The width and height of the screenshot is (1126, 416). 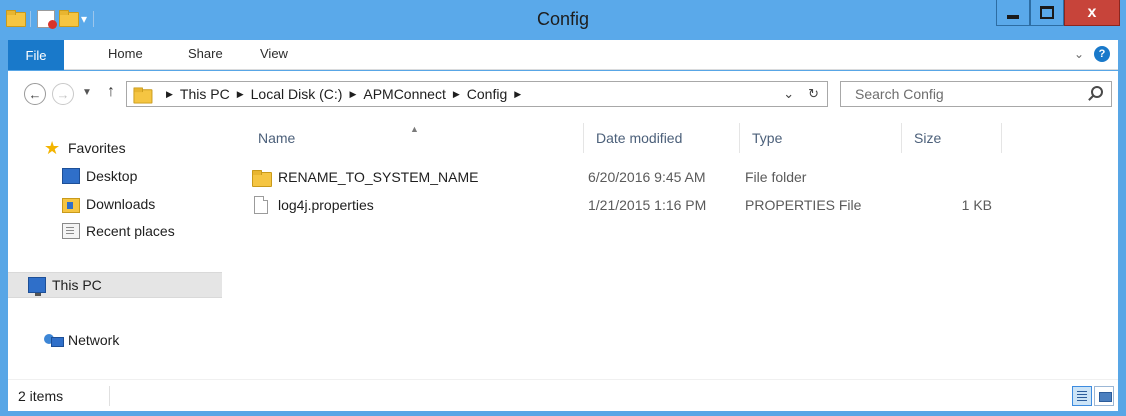 I want to click on size-cell: 1 KB, so click(x=976, y=205).